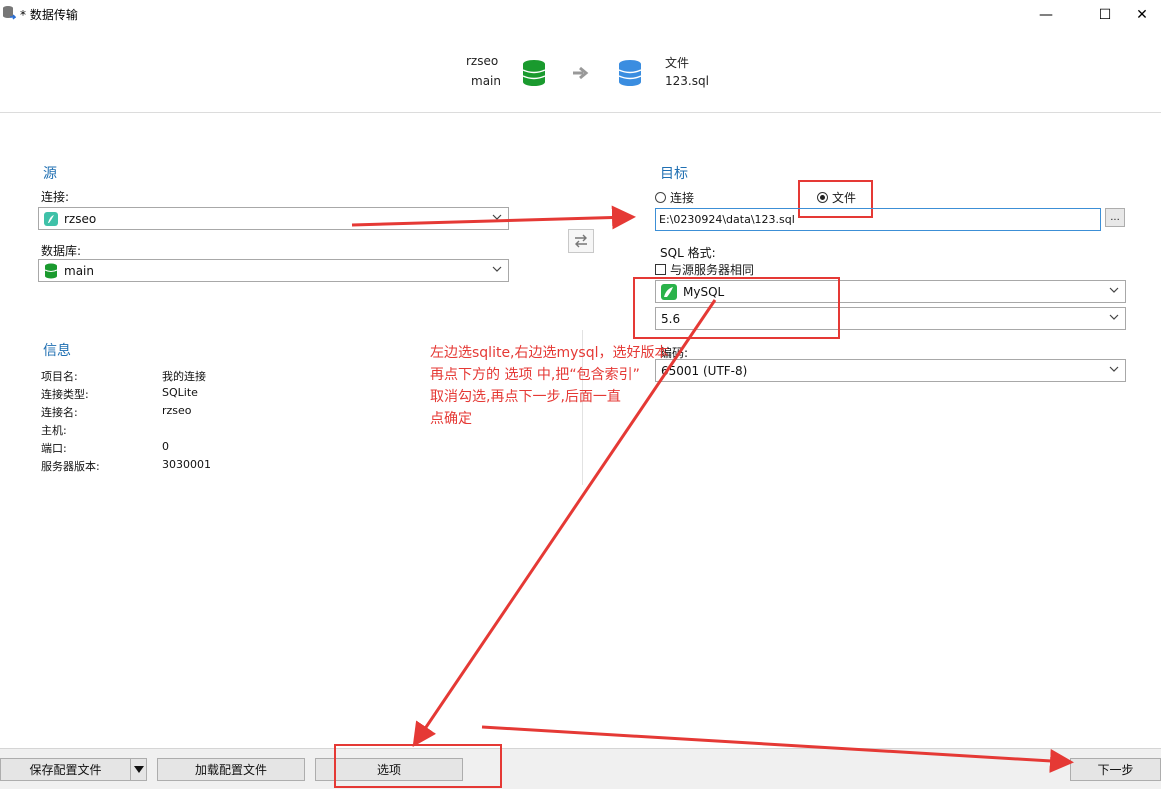  Describe the element at coordinates (50, 174) in the screenshot. I see `source-section-title: 源` at that location.